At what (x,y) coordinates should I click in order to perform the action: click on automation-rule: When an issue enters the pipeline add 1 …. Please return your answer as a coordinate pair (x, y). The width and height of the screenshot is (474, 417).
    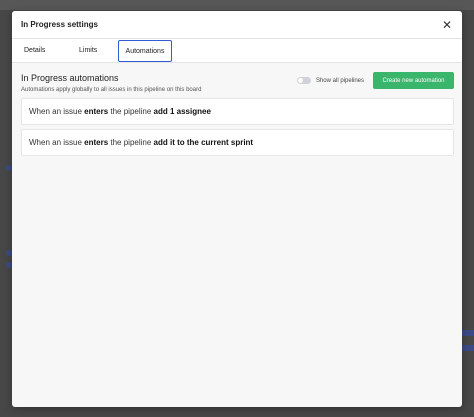
    Looking at the image, I should click on (237, 111).